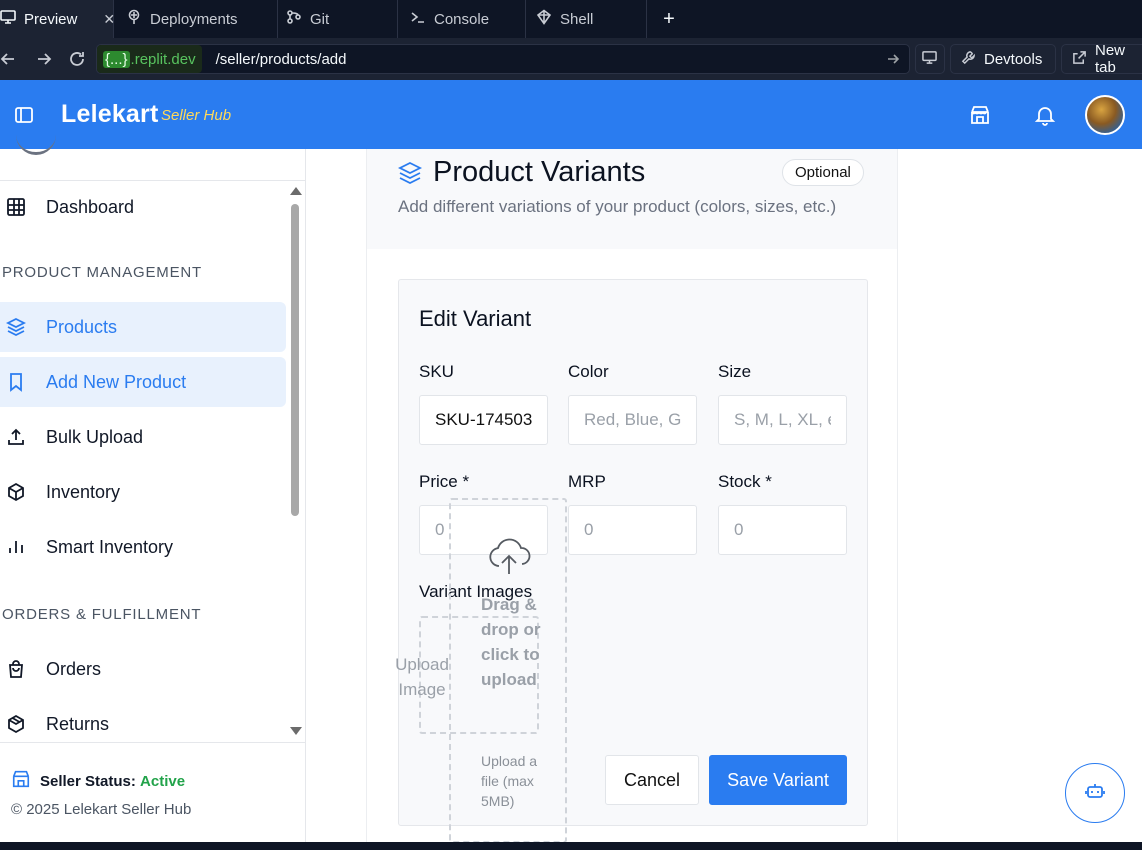 The width and height of the screenshot is (1142, 850). What do you see at coordinates (116, 381) in the screenshot?
I see `sidebar-item-label: Add New Product` at bounding box center [116, 381].